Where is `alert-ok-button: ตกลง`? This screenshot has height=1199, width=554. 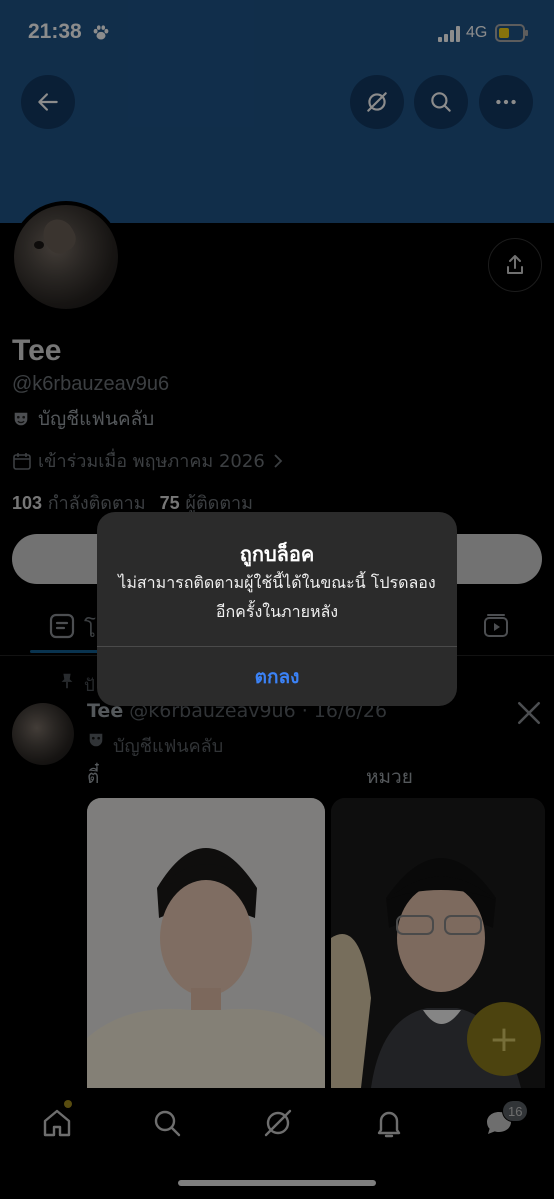
alert-ok-button: ตกลง is located at coordinates (277, 676).